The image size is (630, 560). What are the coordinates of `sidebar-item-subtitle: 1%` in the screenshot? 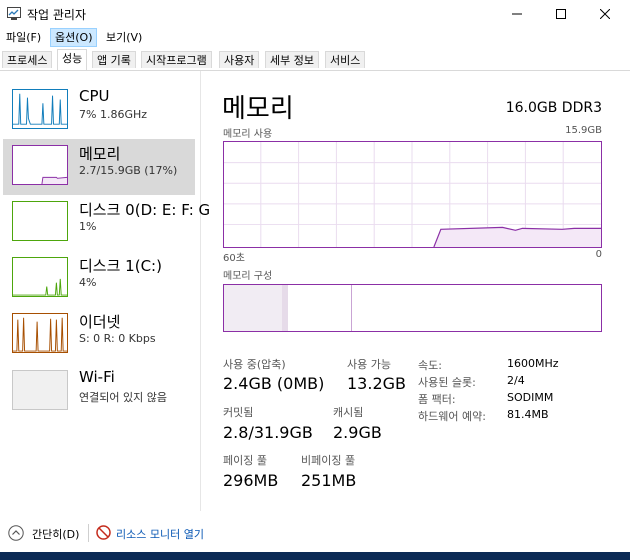 It's located at (88, 226).